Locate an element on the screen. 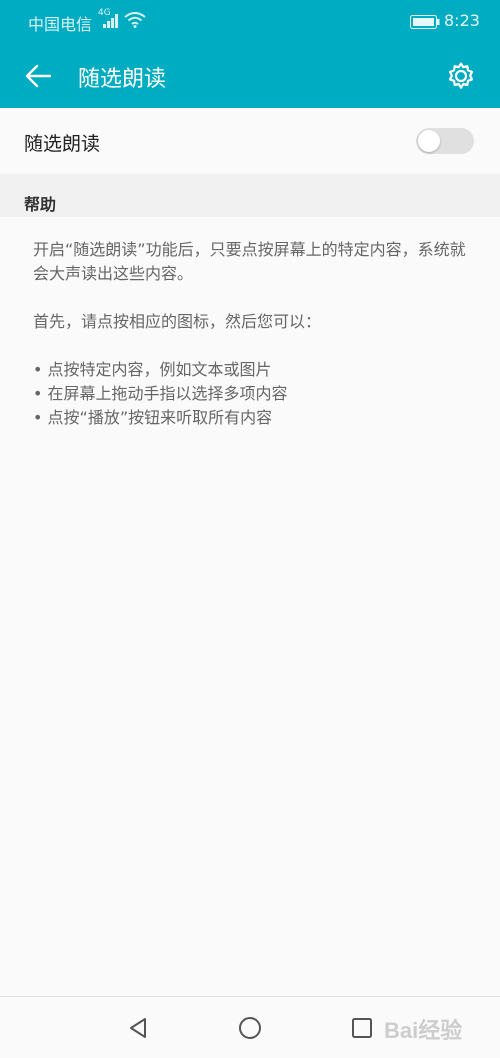  battery-icon is located at coordinates (425, 22).